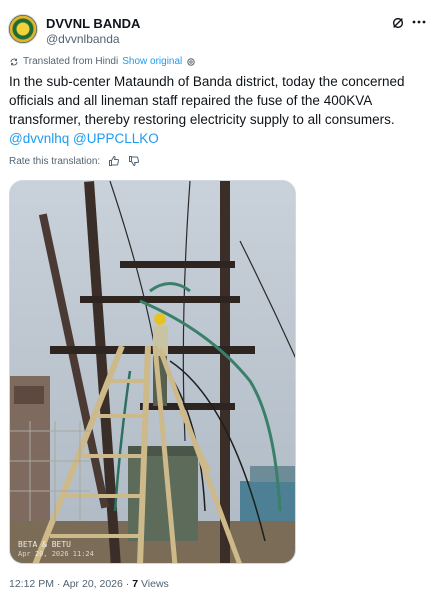 The height and width of the screenshot is (596, 437). Describe the element at coordinates (31, 584) in the screenshot. I see `tweet-time: 12:12 PM` at that location.